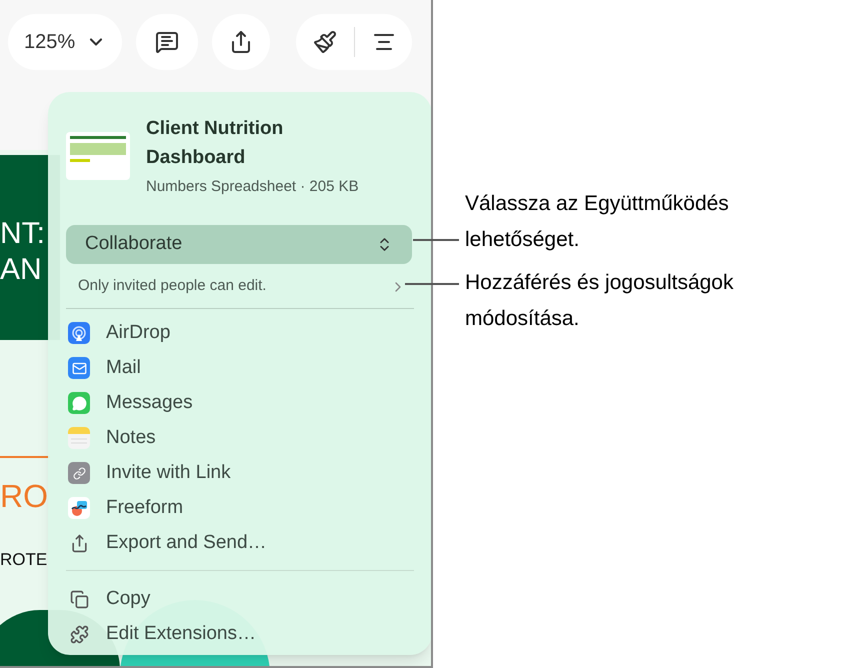 This screenshot has height=668, width=841. Describe the element at coordinates (25, 457) in the screenshot. I see `section-rule` at that location.